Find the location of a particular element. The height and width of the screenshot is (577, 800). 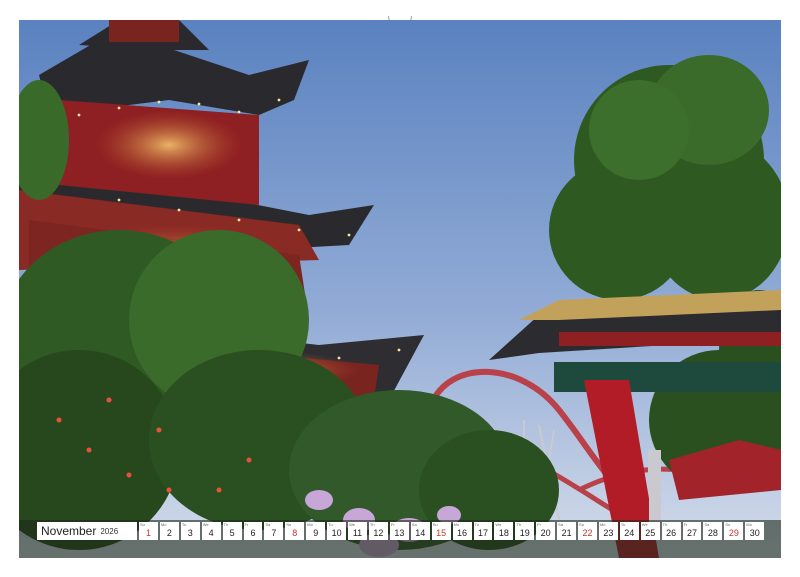

day-cell: Mo 16 is located at coordinates (462, 531).